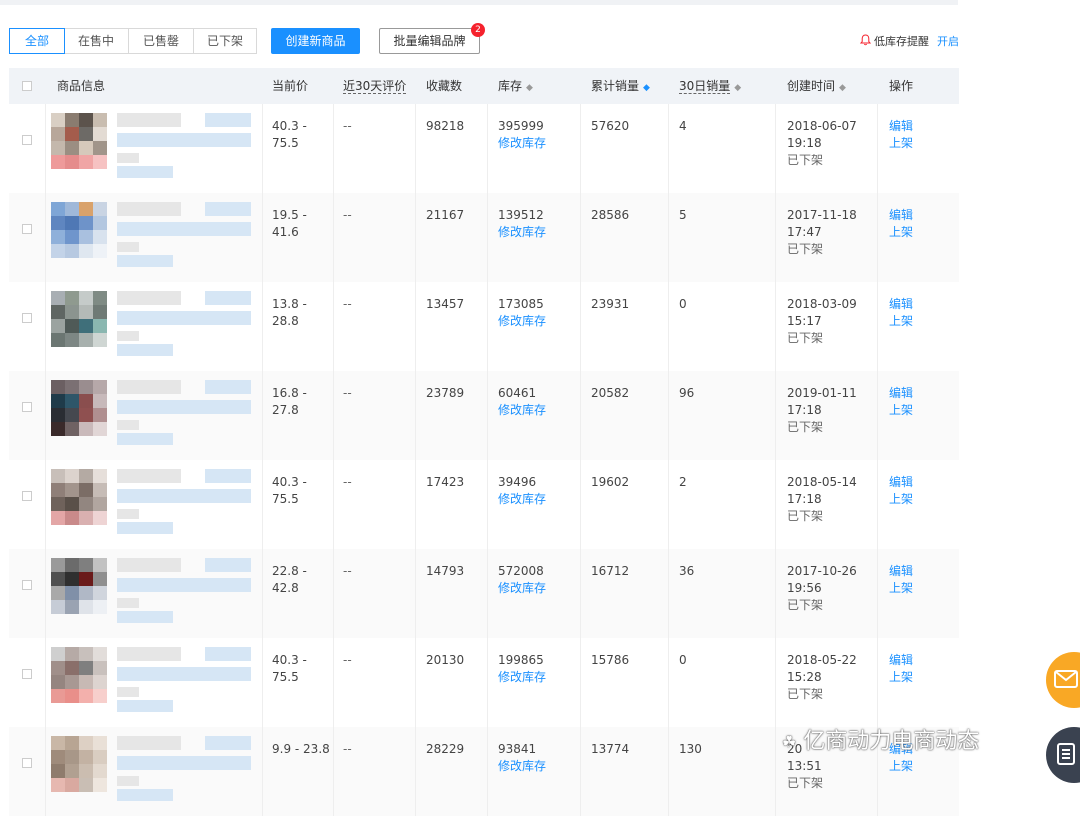 This screenshot has width=1080, height=816. I want to click on reviews-cell: --, so click(347, 304).